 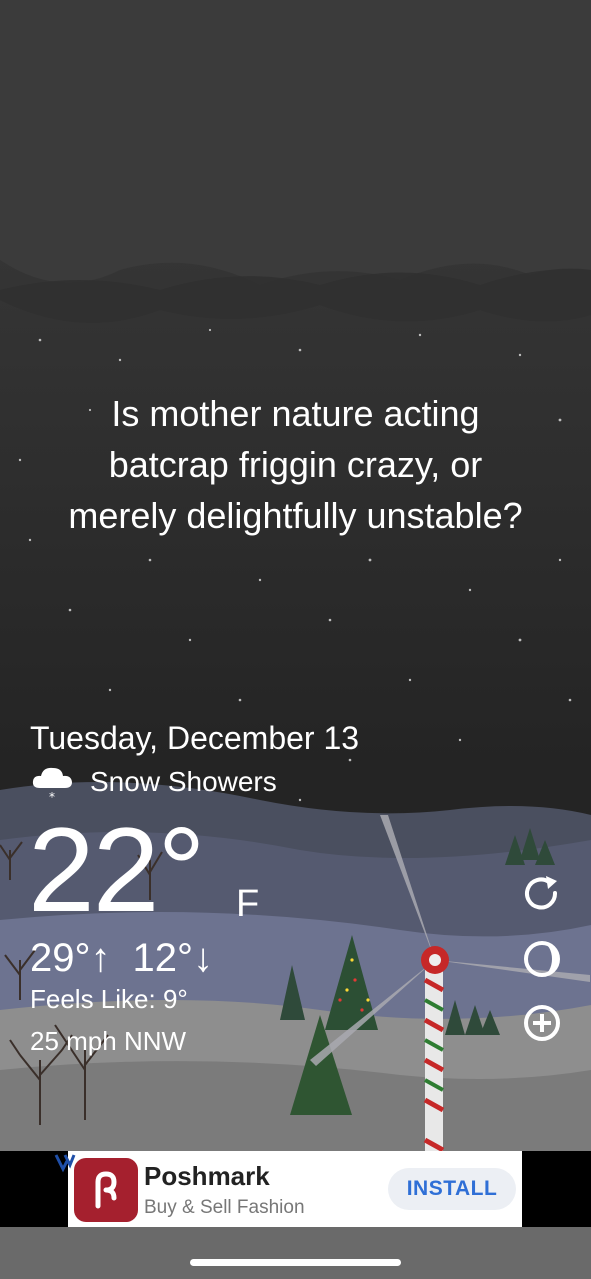 I want to click on add-icon, so click(x=542, y=1023).